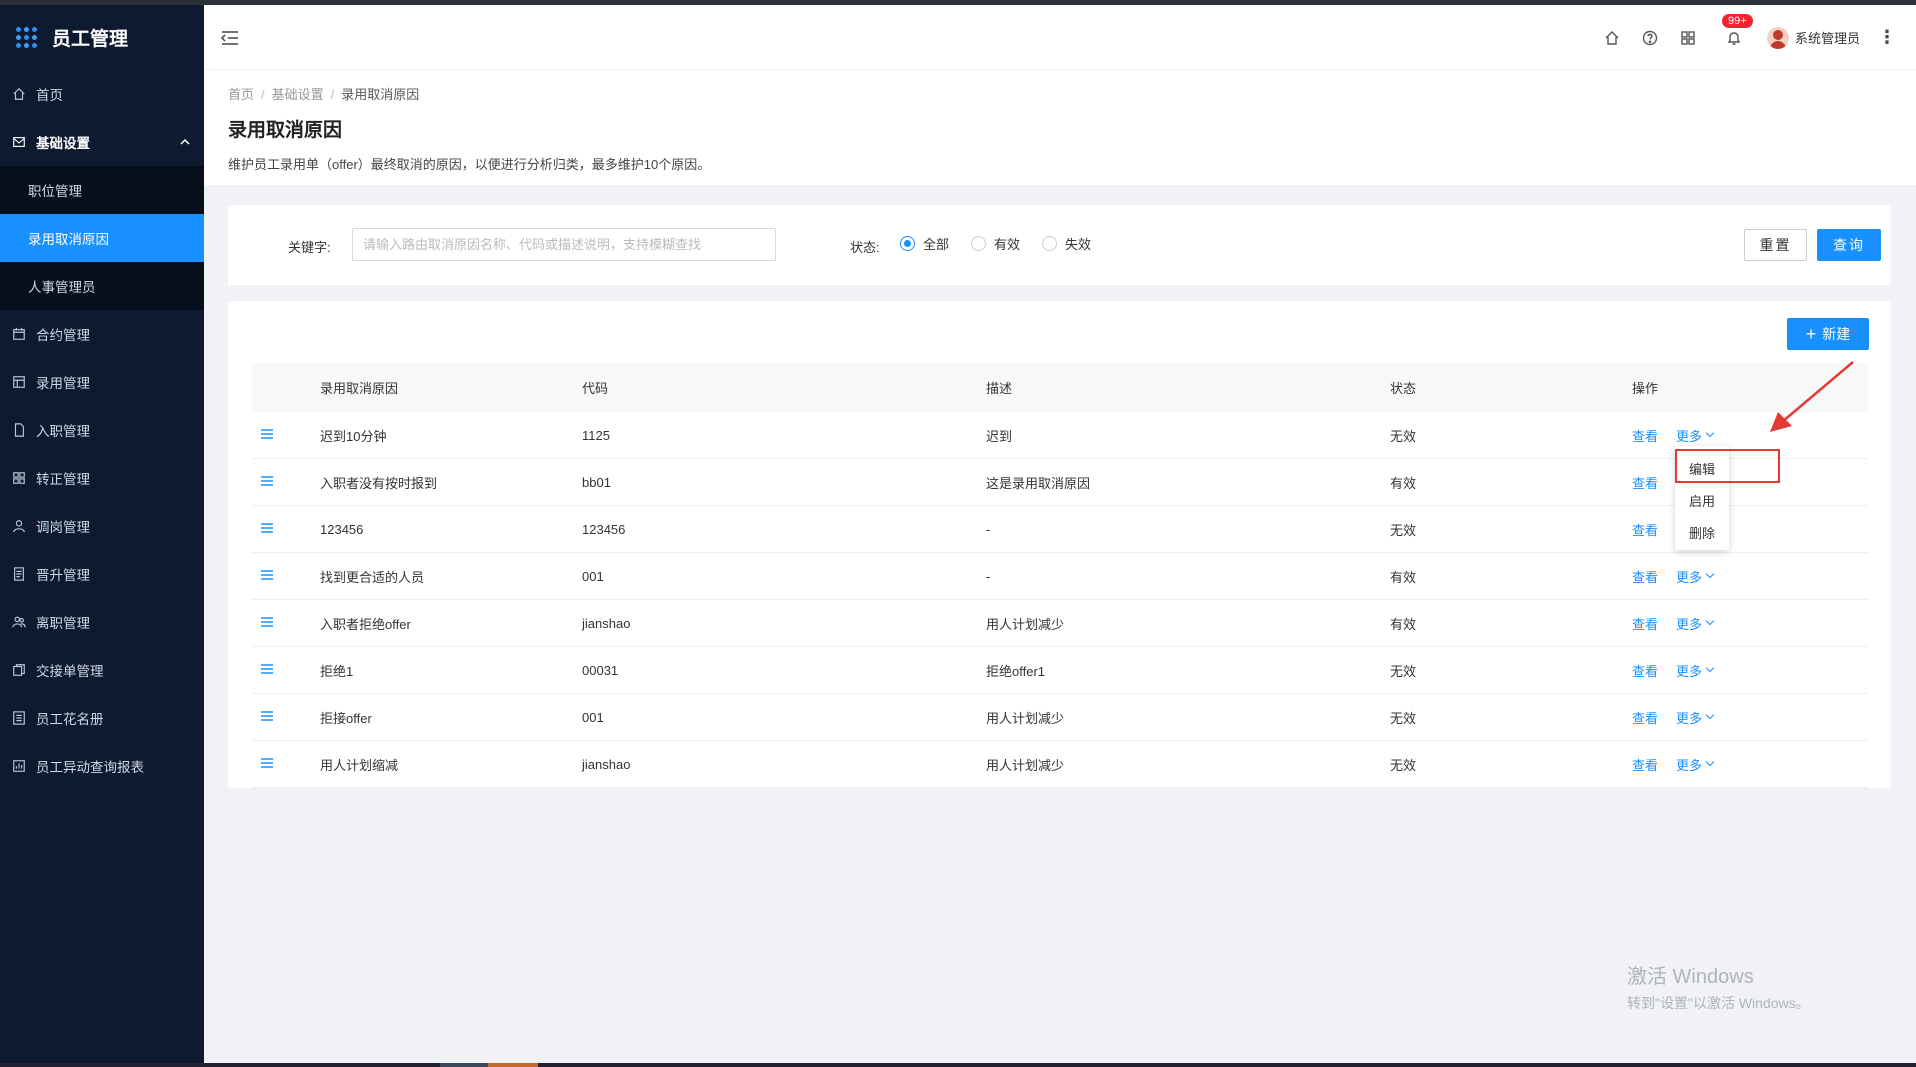  I want to click on sidebar-item-promotion: 晋升管理, so click(102, 574).